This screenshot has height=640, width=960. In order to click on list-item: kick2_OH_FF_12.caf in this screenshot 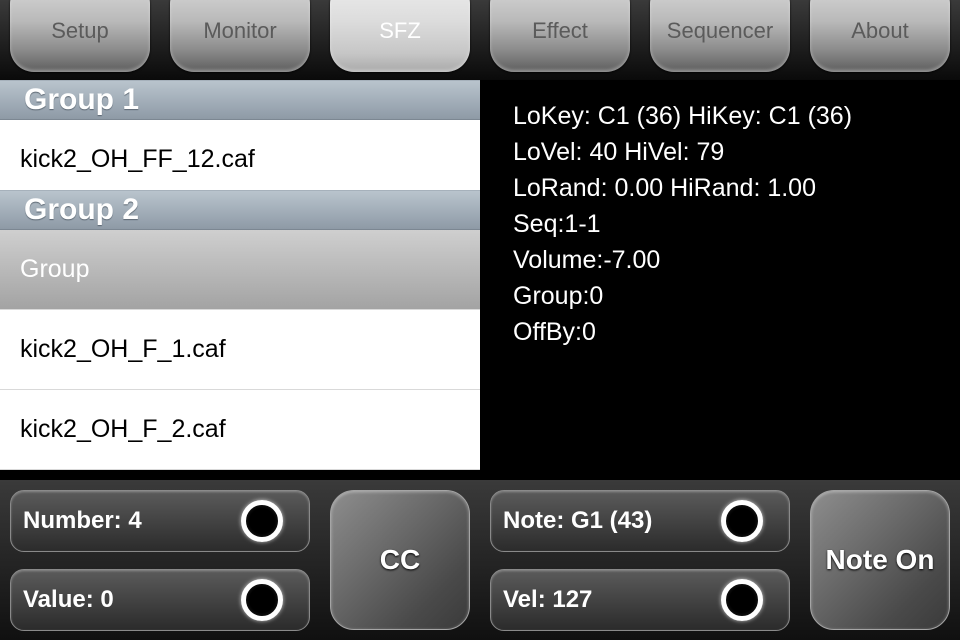, I will do `click(240, 160)`.